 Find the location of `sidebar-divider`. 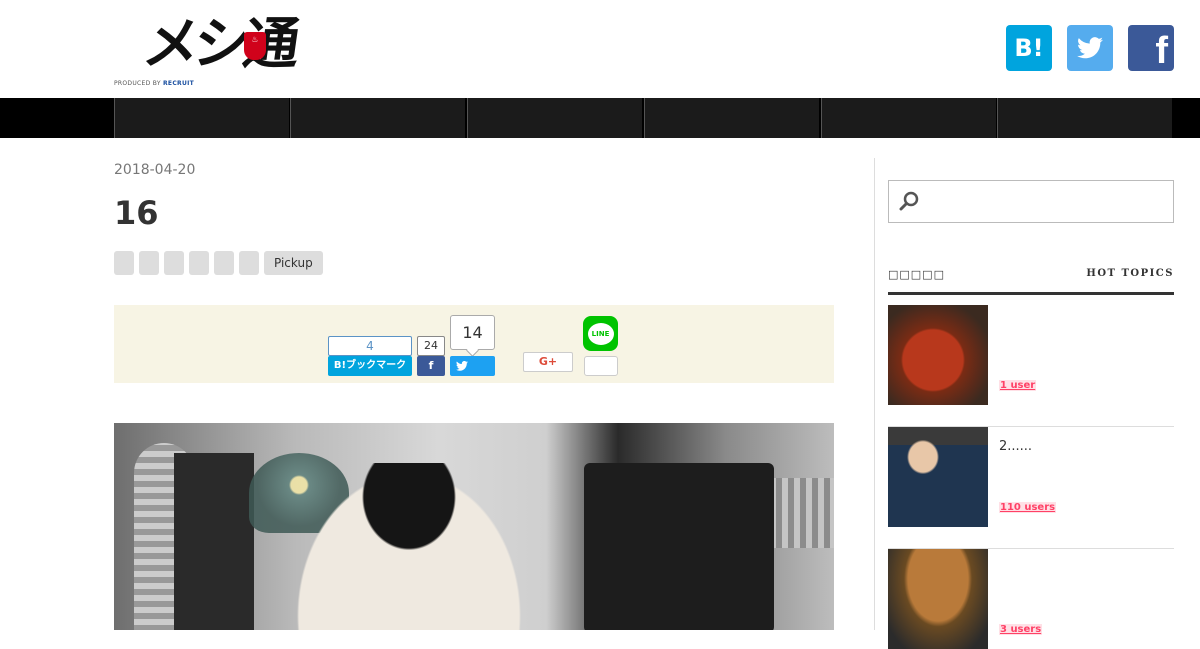

sidebar-divider is located at coordinates (874, 394).